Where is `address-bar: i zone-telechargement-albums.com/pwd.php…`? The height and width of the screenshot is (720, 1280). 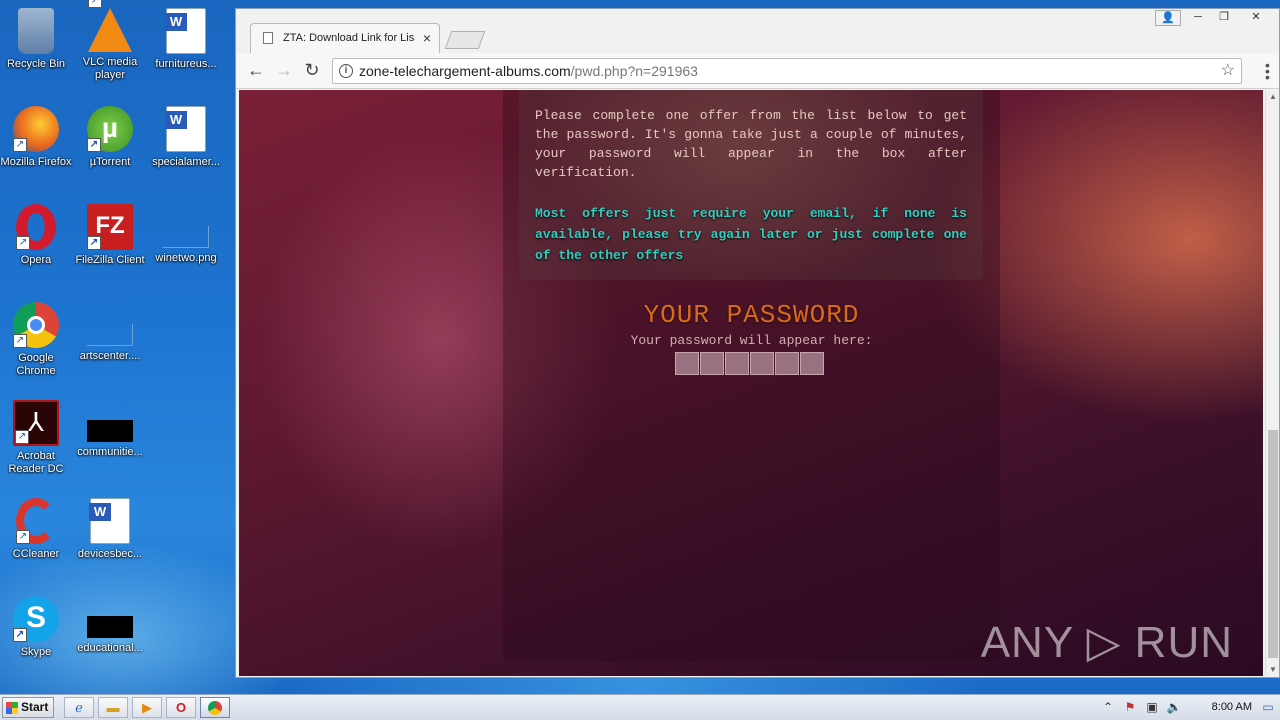
address-bar: i zone-telechargement-albums.com/pwd.php… is located at coordinates (787, 71).